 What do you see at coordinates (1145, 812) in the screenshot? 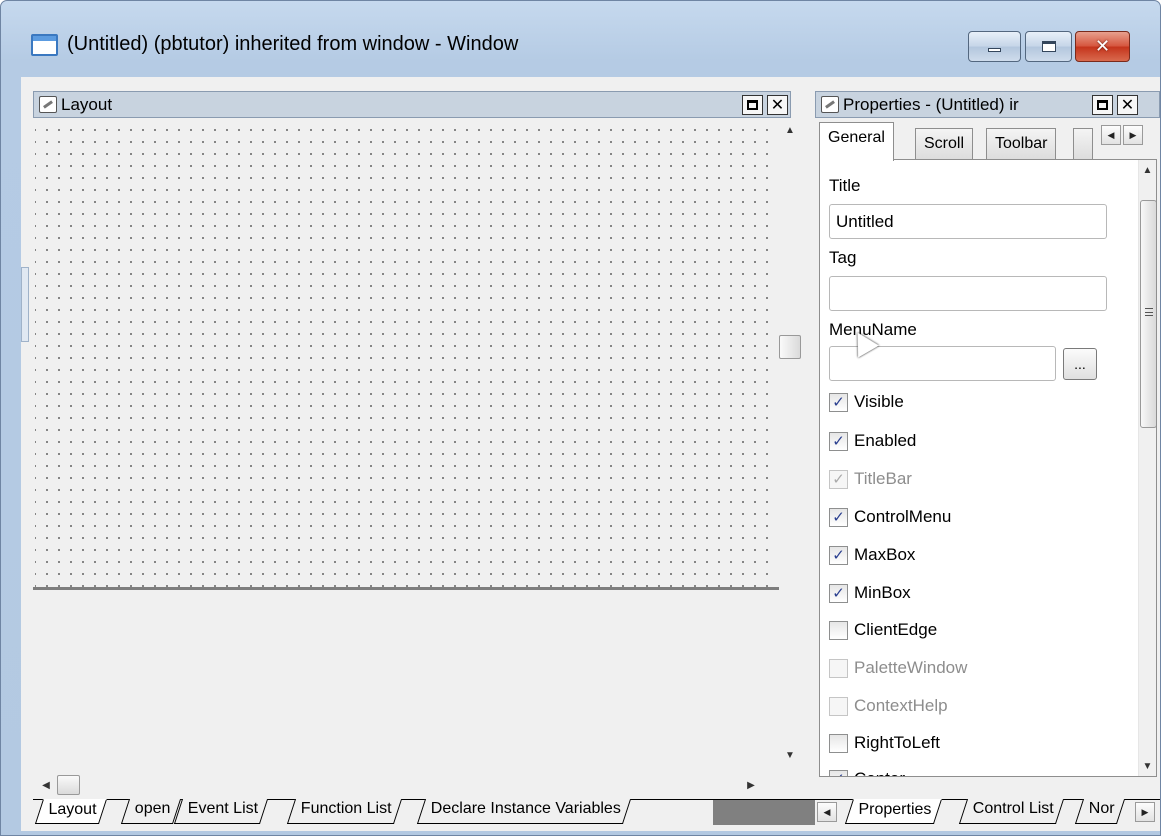
I see `bottom-tab-scroll-right-icon: ▶` at bounding box center [1145, 812].